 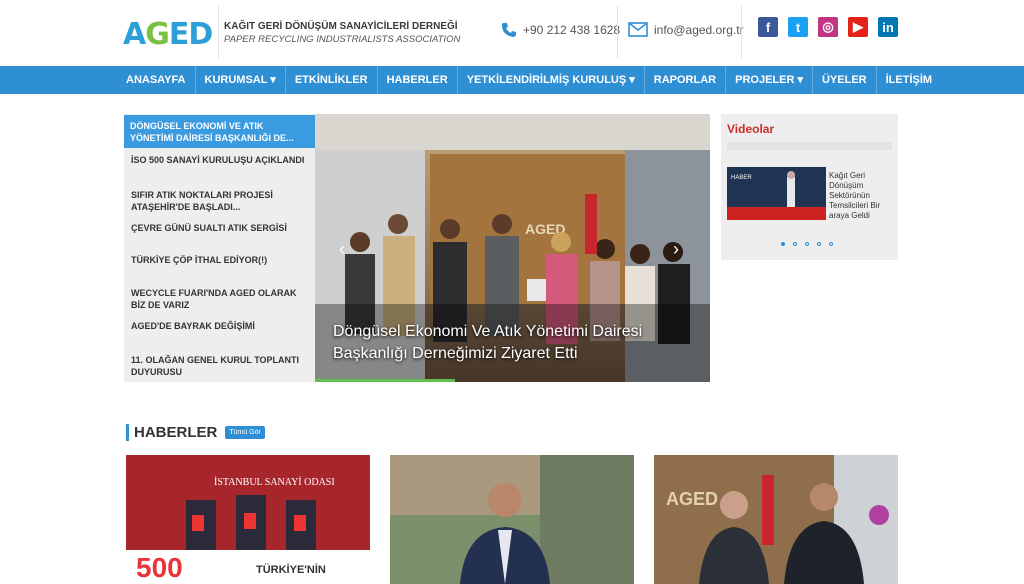 What do you see at coordinates (751, 129) in the screenshot?
I see `videos-title: Videolar` at bounding box center [751, 129].